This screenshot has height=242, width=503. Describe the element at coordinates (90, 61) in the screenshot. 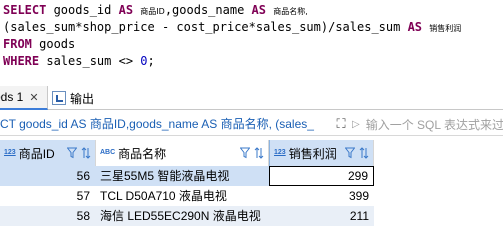

I see `sql-token: sales_sum <>` at that location.